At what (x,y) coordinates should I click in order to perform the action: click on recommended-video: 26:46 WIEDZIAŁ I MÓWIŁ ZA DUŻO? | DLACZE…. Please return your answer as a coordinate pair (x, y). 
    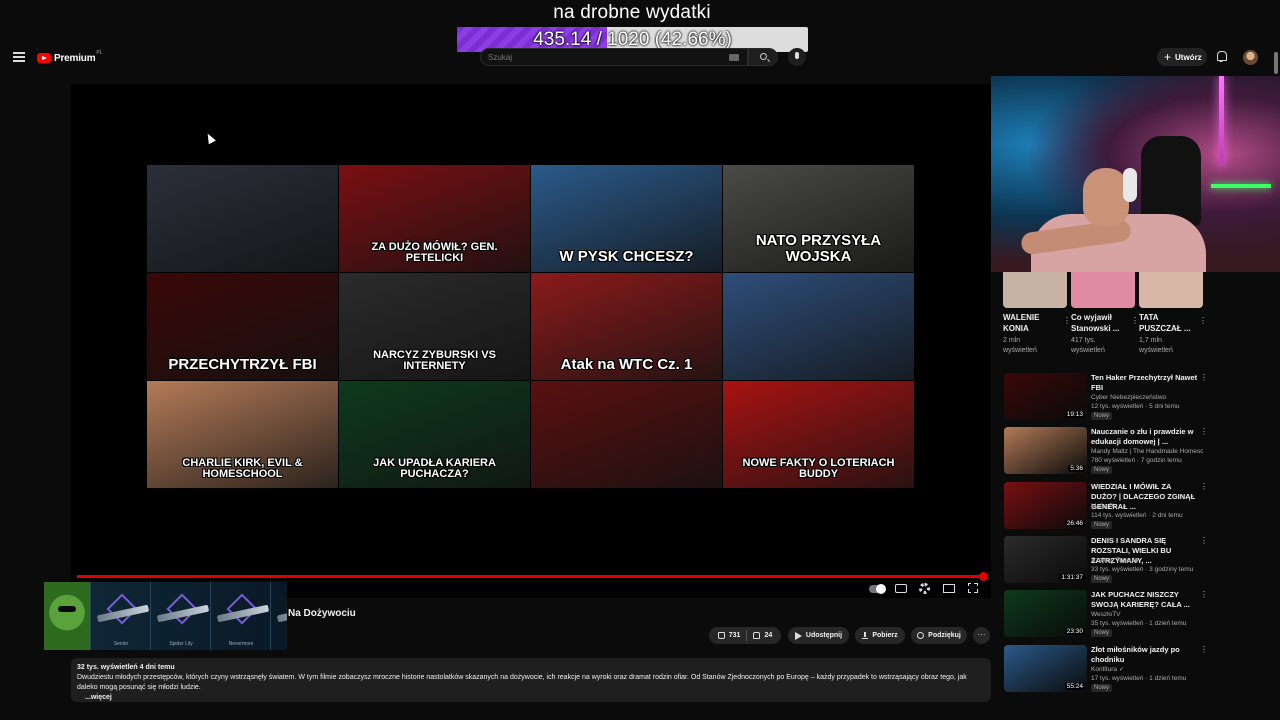
    Looking at the image, I should click on (1106, 505).